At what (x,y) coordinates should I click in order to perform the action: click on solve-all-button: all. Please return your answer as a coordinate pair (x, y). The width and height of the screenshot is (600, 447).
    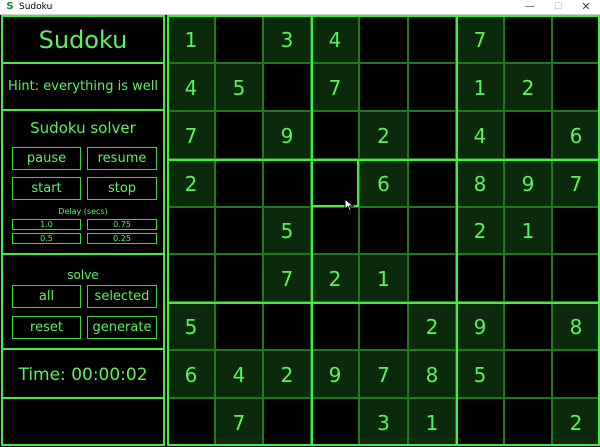
    Looking at the image, I should click on (46, 296).